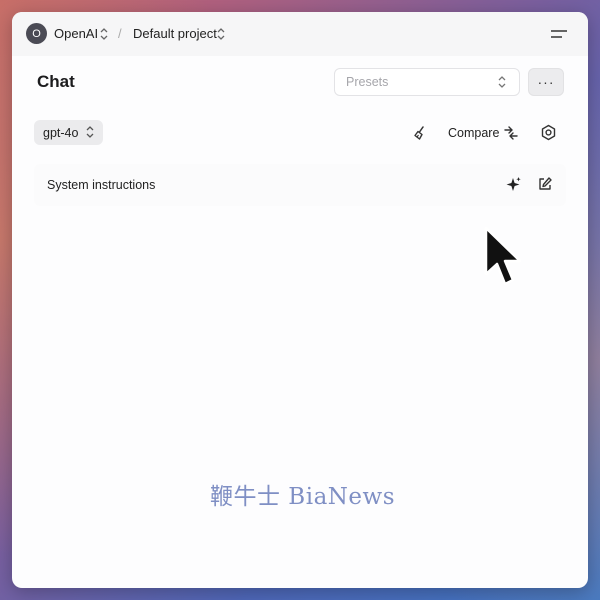 The height and width of the screenshot is (600, 600). What do you see at coordinates (104, 34) in the screenshot?
I see `org-switcher-chevron-icon` at bounding box center [104, 34].